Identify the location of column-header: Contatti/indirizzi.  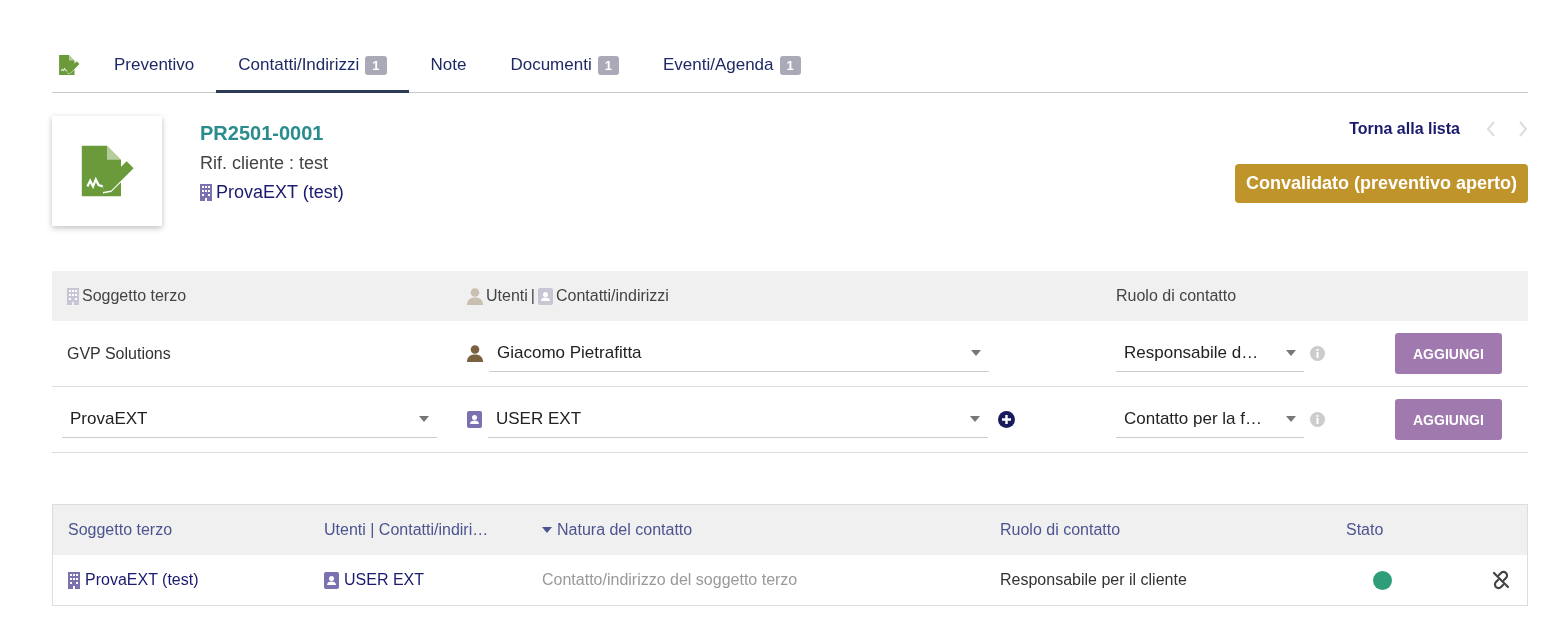
(612, 296).